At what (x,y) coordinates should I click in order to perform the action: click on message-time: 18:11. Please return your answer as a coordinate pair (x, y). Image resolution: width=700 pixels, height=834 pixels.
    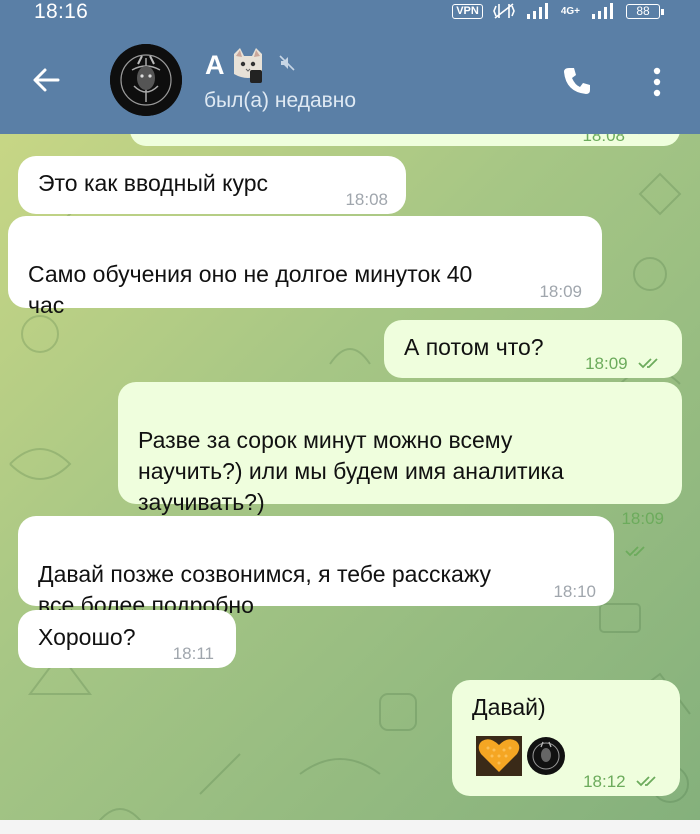
    Looking at the image, I should click on (193, 653).